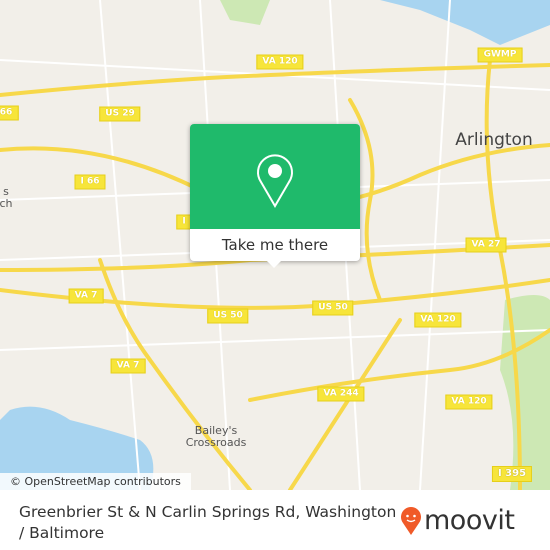  Describe the element at coordinates (275, 181) in the screenshot. I see `map-pin-icon` at that location.